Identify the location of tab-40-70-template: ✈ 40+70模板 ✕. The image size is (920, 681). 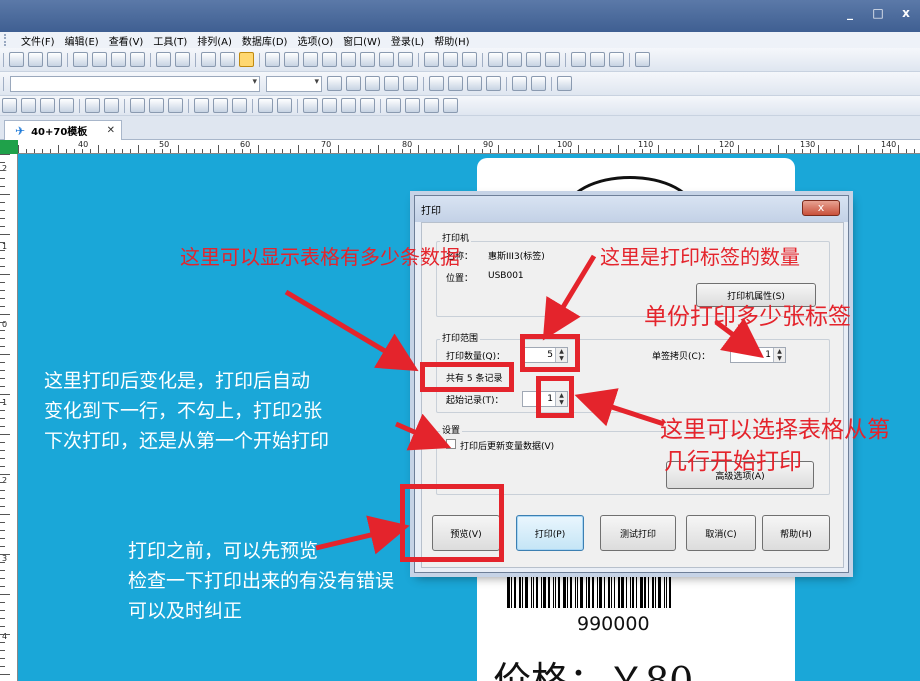
(63, 130).